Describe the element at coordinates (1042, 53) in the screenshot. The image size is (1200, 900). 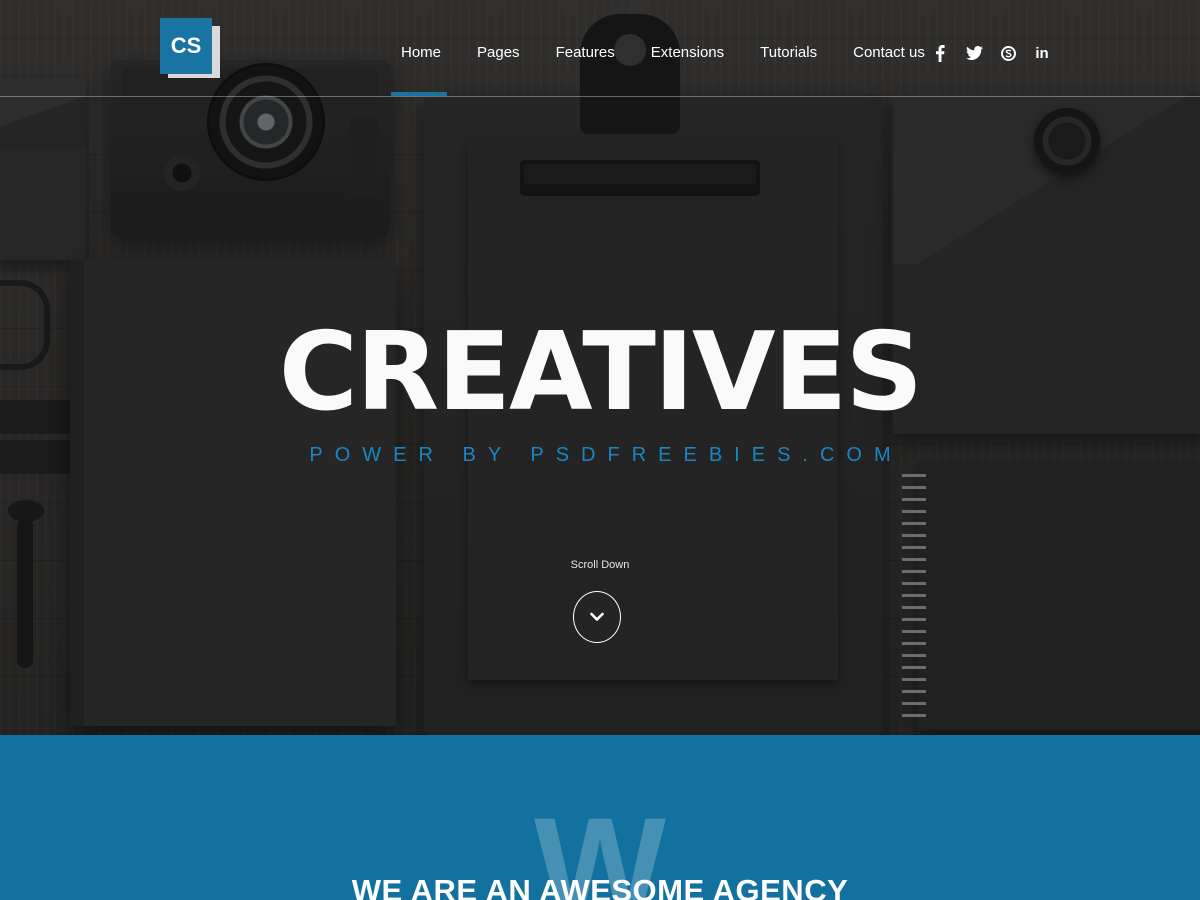
I see `linkedin-icon: in` at that location.